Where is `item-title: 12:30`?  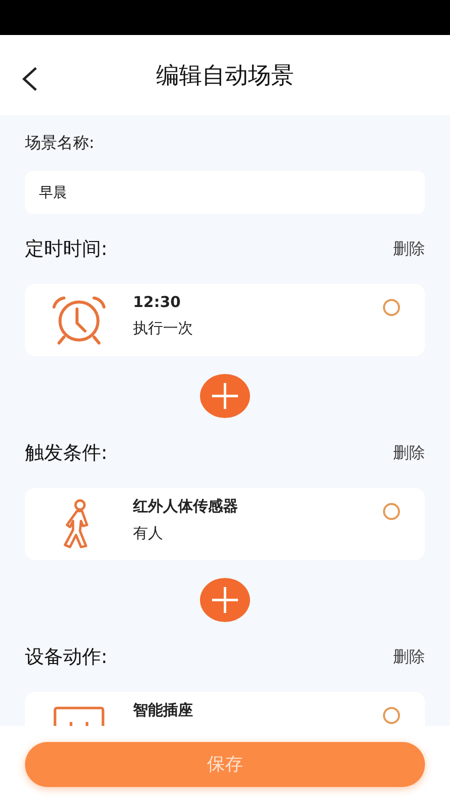 item-title: 12:30 is located at coordinates (157, 302).